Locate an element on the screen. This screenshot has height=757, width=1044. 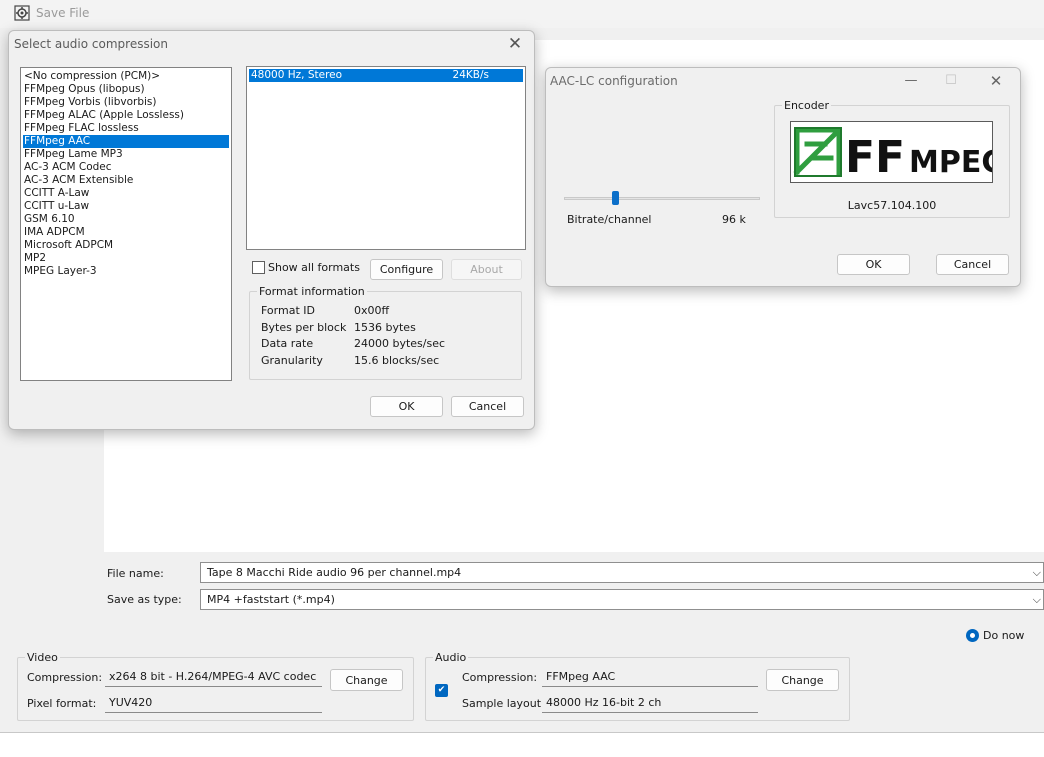
codec-list-item: MP2 is located at coordinates (126, 258).